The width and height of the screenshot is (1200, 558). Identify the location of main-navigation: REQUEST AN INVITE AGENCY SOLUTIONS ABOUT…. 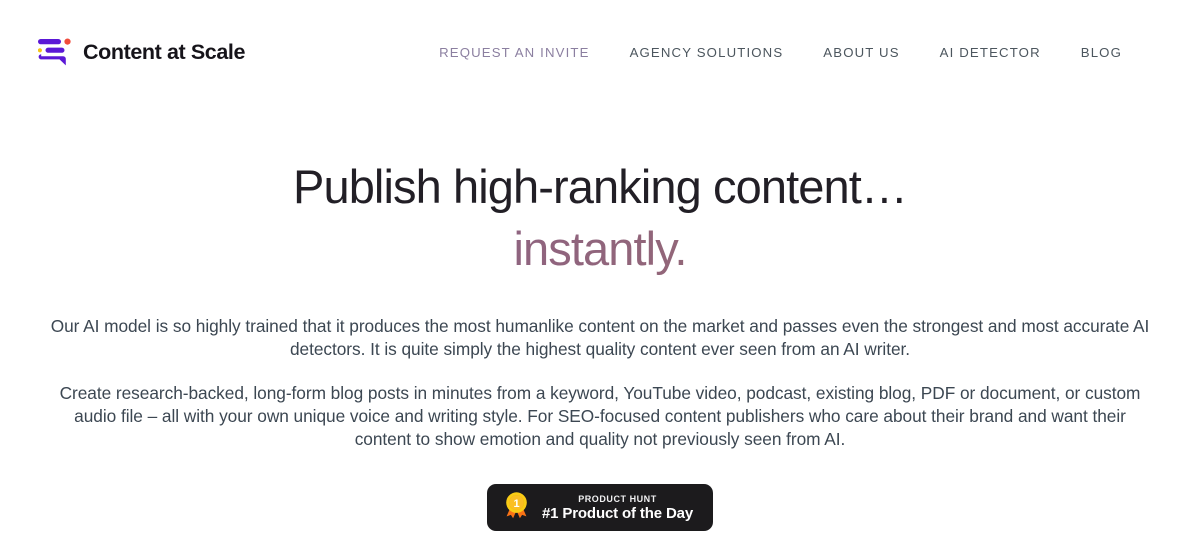
(799, 52).